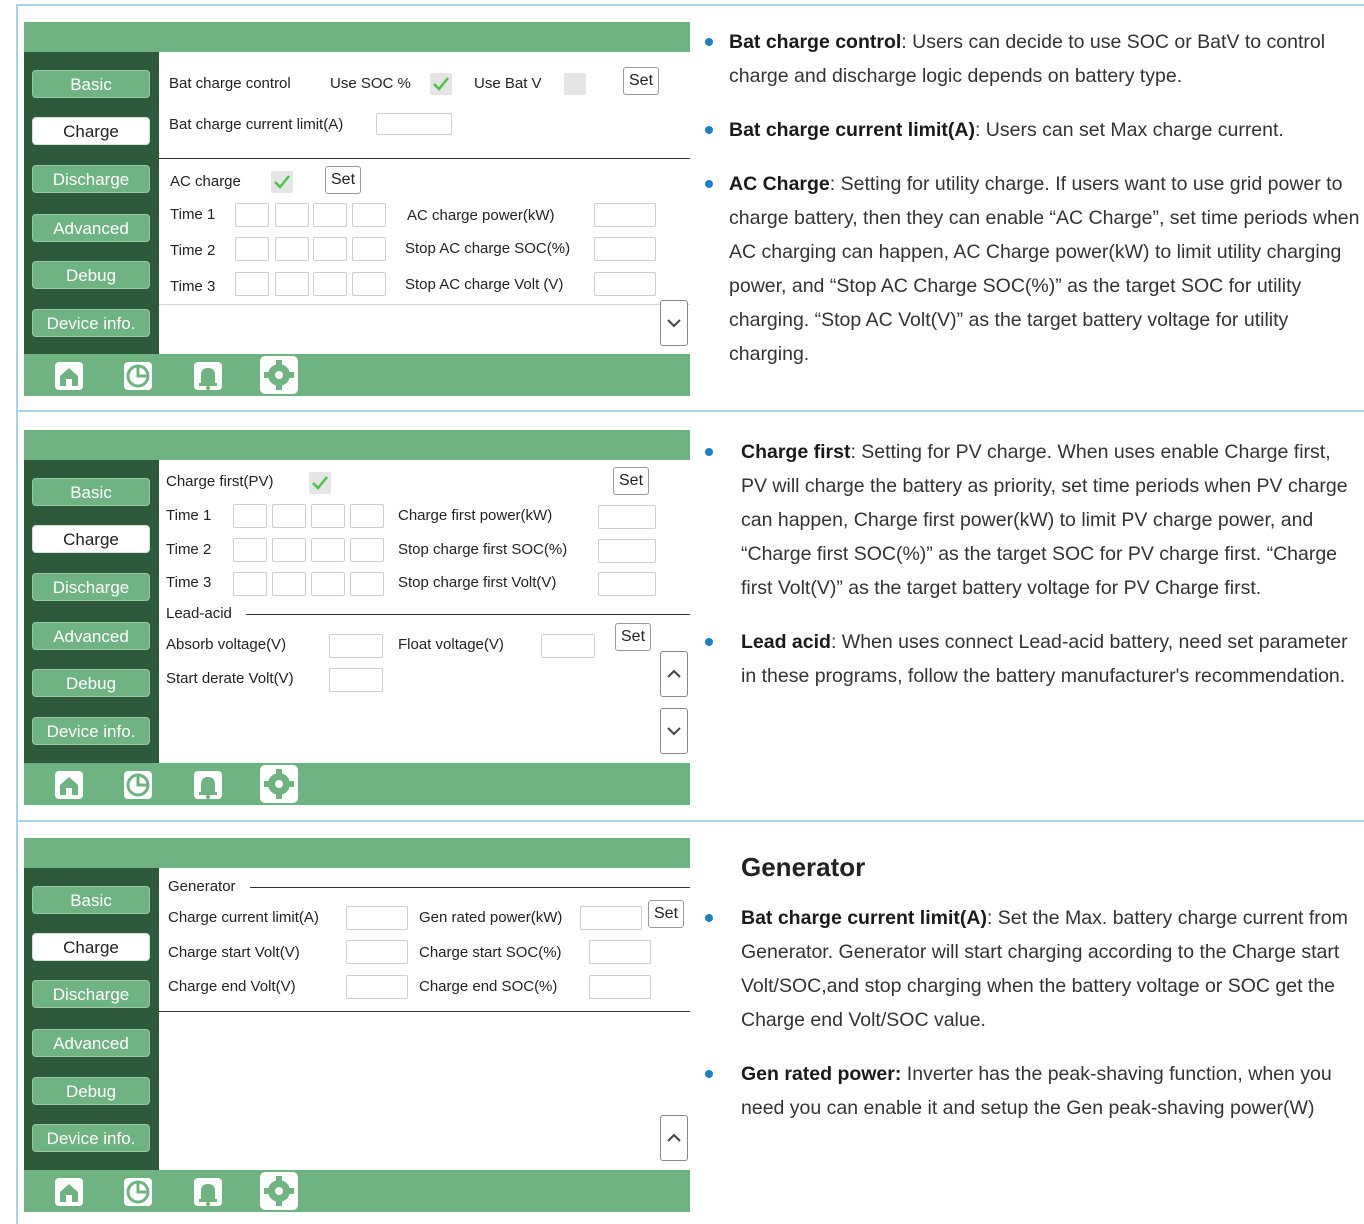 This screenshot has width=1364, height=1224. I want to click on bottom-nav-bar, so click(357, 1191).